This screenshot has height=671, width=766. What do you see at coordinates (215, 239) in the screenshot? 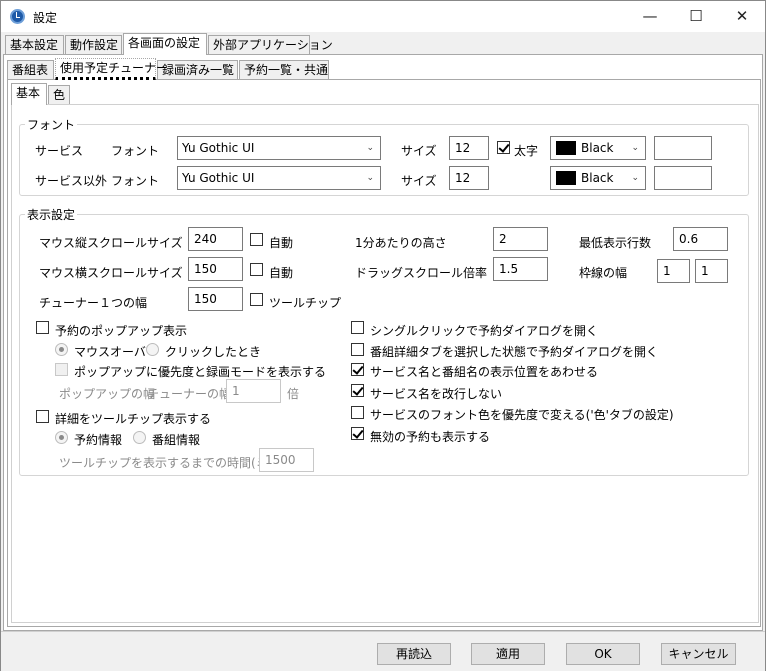
I see `vscroll-input: 240` at bounding box center [215, 239].